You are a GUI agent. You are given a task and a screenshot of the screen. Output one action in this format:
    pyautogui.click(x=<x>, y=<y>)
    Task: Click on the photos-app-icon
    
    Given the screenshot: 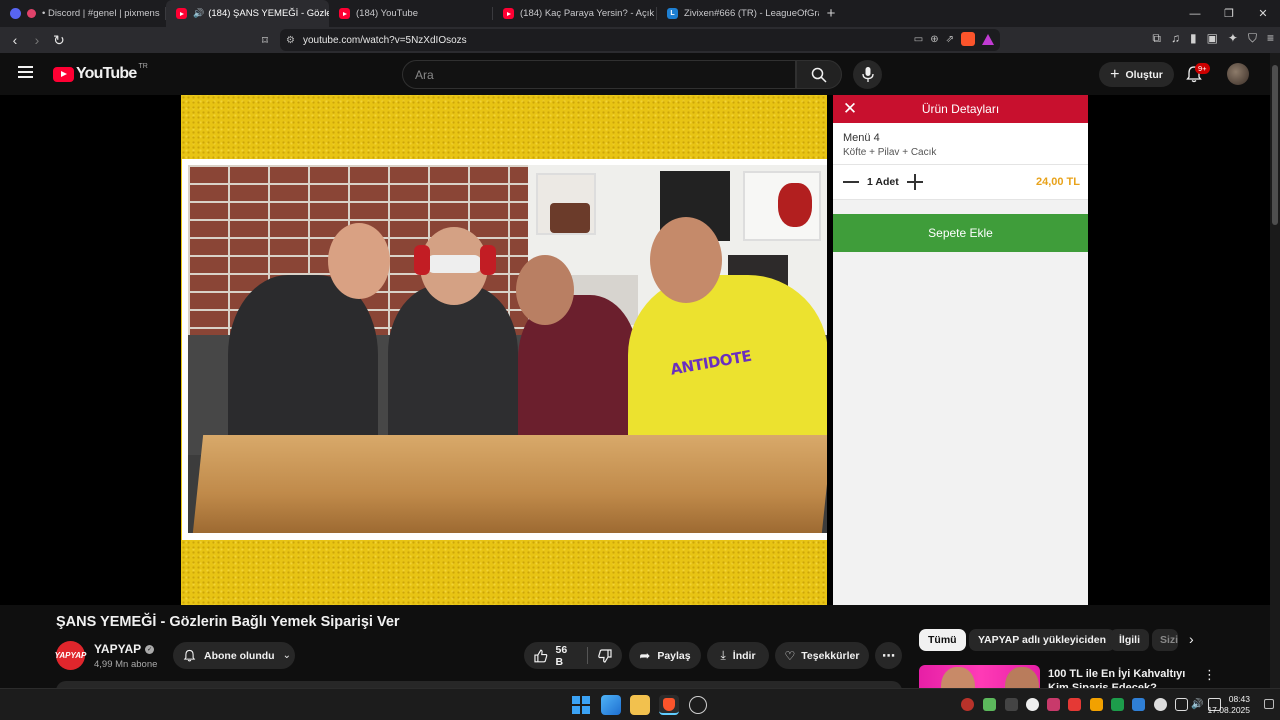 What is the action you would take?
    pyautogui.click(x=611, y=705)
    